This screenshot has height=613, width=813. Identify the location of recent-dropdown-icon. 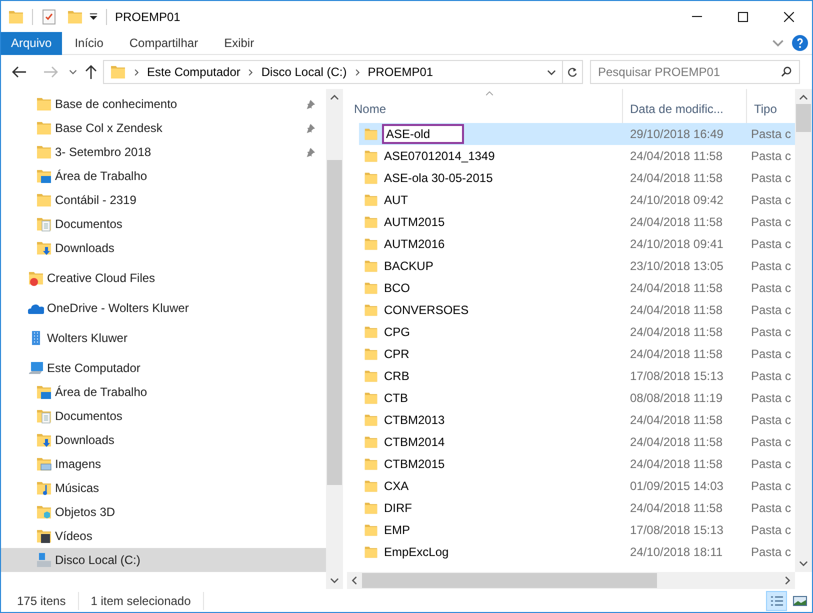
(73, 72).